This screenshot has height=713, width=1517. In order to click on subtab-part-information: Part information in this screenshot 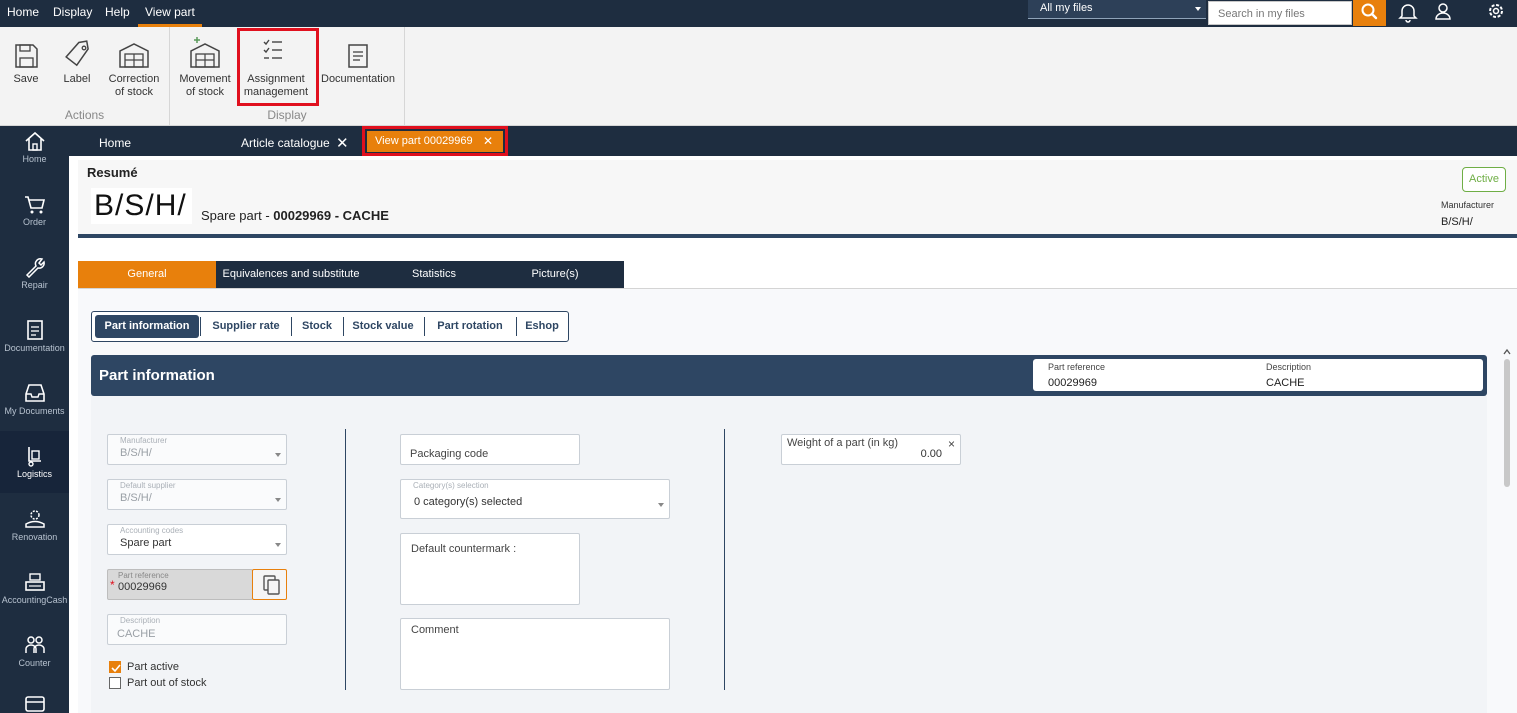, I will do `click(147, 326)`.